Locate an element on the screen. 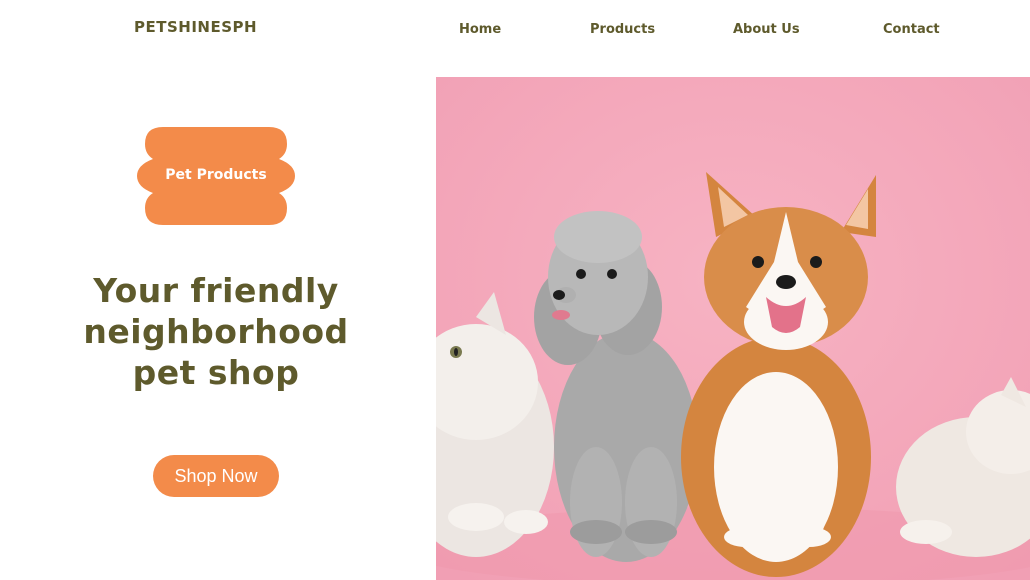 The height and width of the screenshot is (580, 1030). headline-line-2: neighborhood is located at coordinates (216, 331).